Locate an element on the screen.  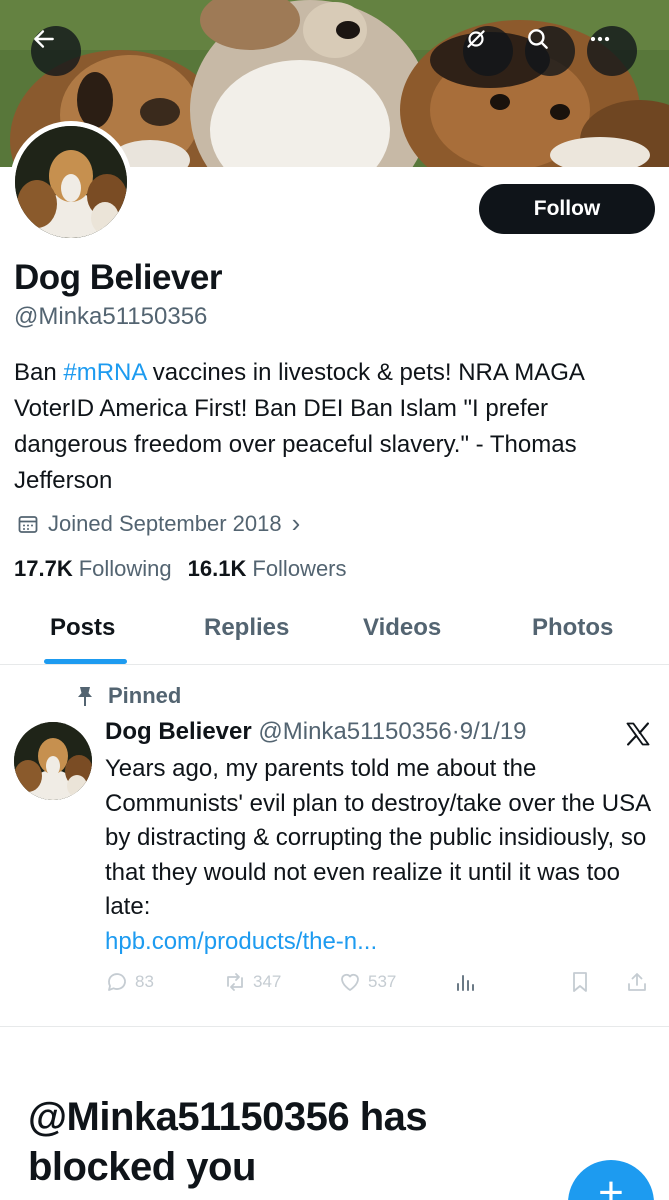
profile-handle: @Minka51150356 is located at coordinates (111, 316).